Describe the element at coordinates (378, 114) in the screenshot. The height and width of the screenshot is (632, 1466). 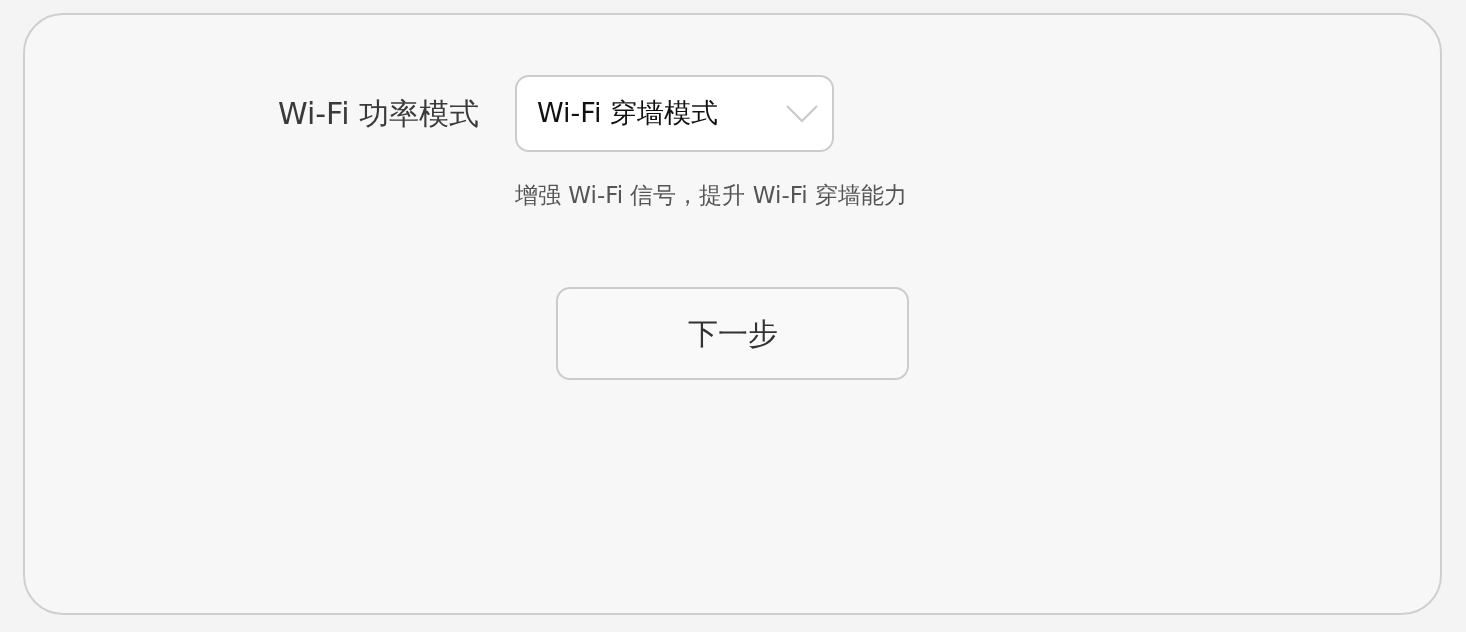
I see `power-mode-label: Wi-Fi 功率模式` at that location.